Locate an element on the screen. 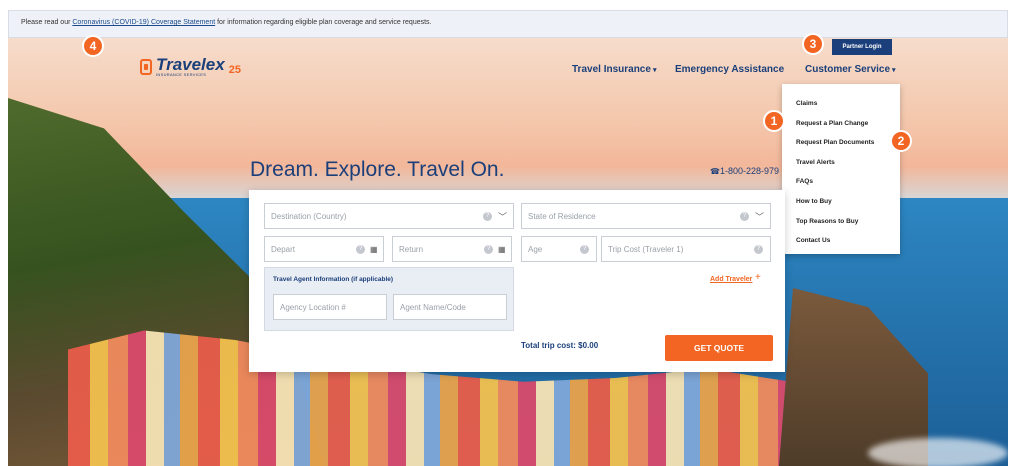  hero-headline: Dream. Explore. Travel On. is located at coordinates (377, 169).